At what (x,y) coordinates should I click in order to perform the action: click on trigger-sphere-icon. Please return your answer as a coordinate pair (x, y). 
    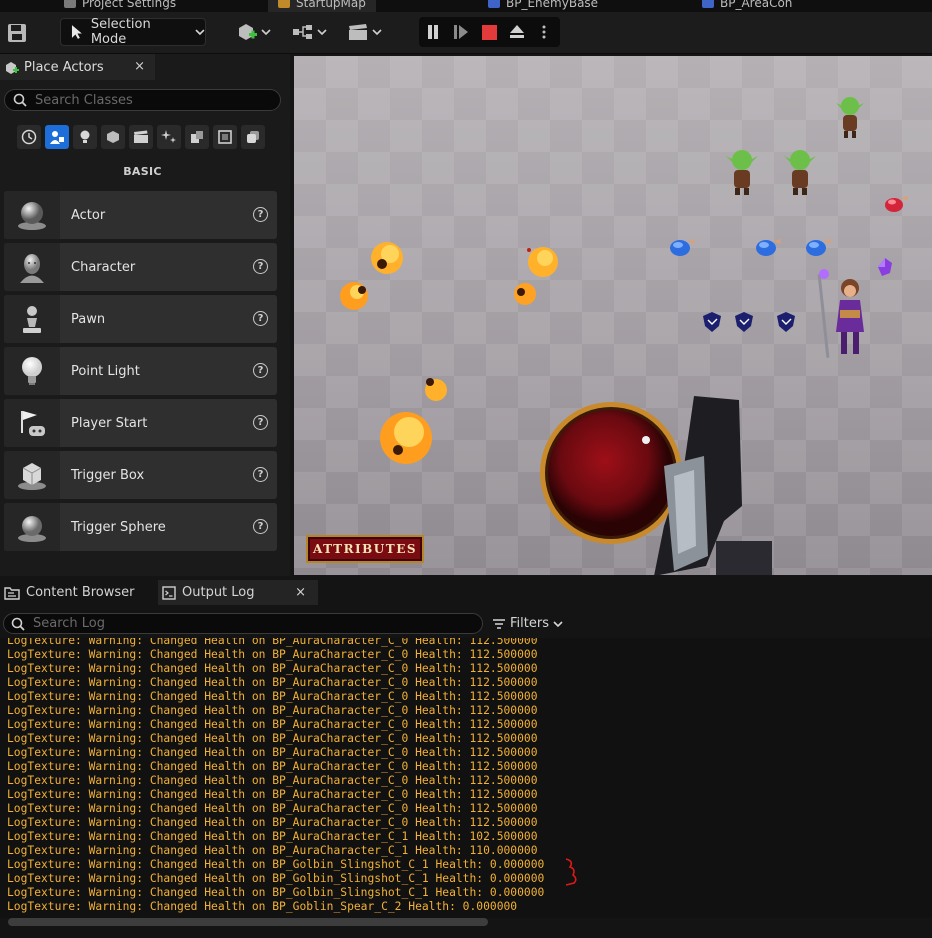
    Looking at the image, I should click on (32, 527).